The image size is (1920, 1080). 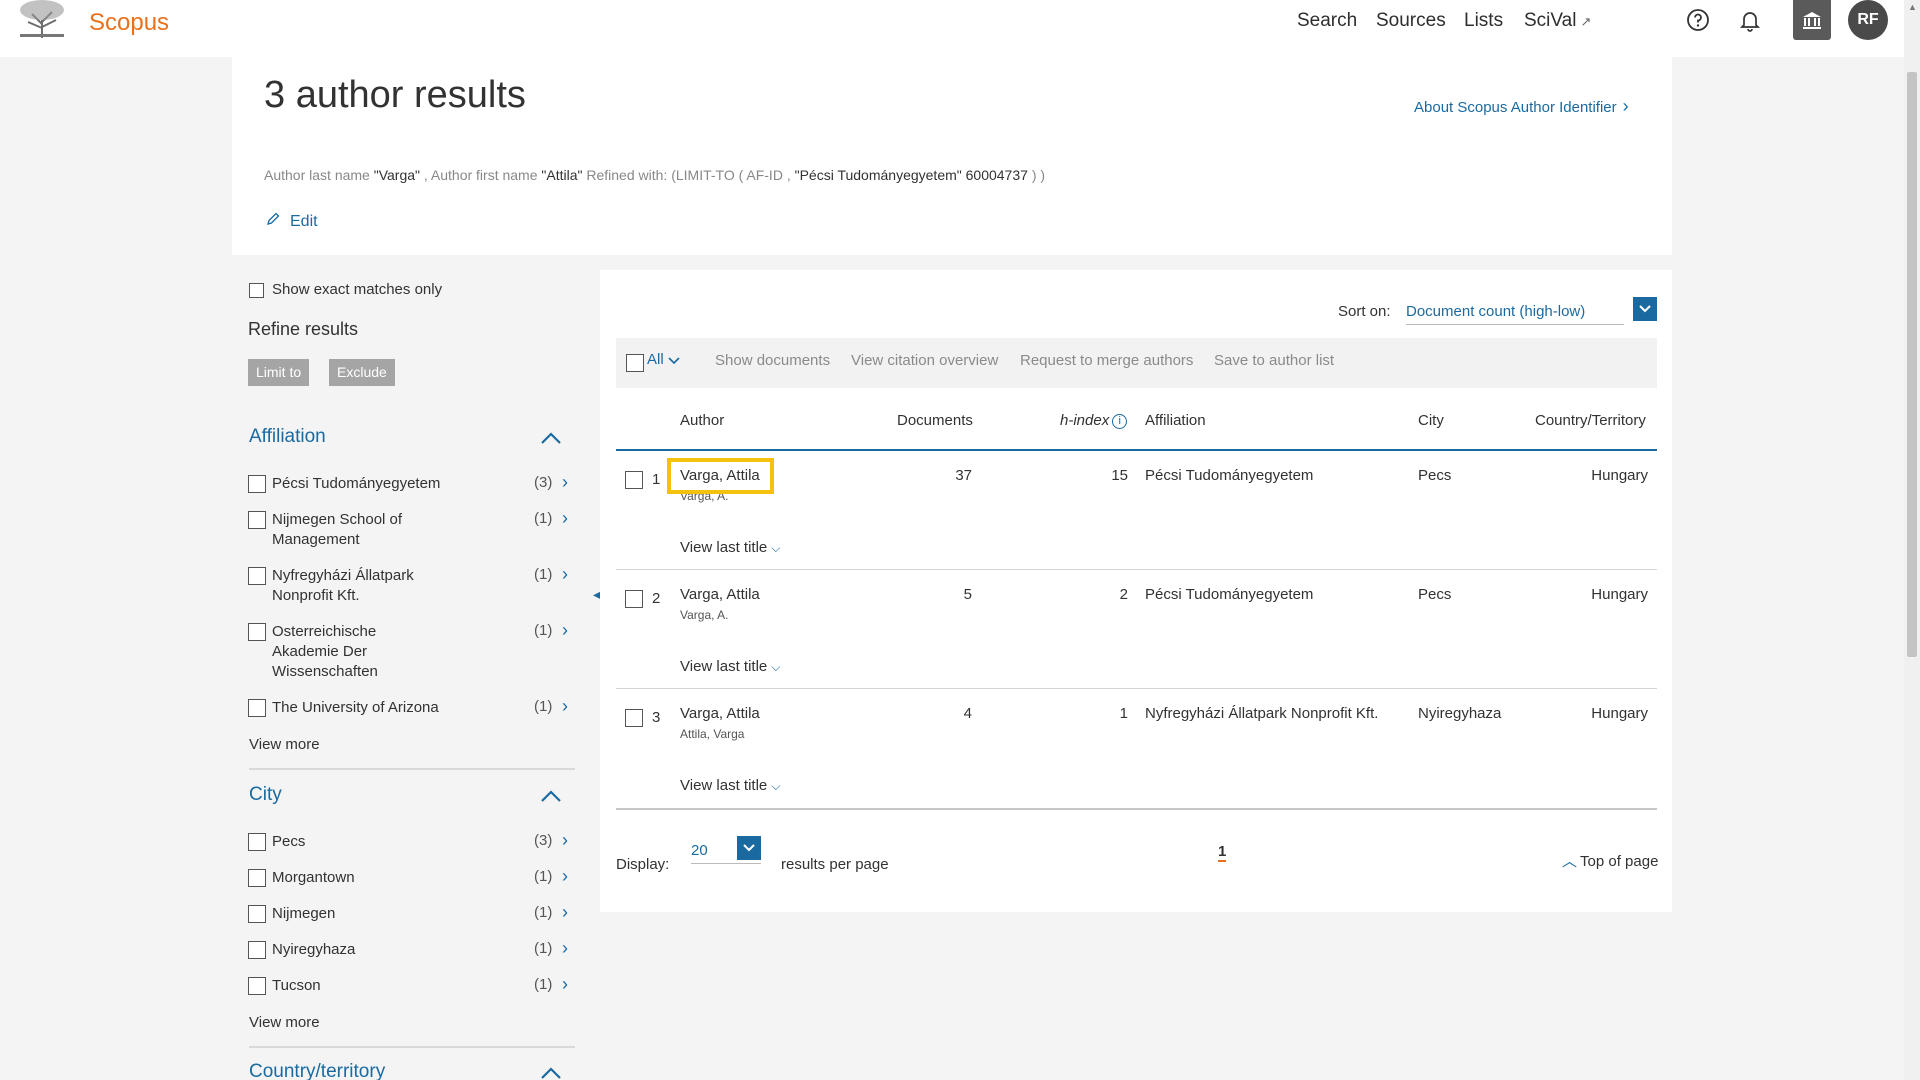 I want to click on select-all-checkbox, so click(x=635, y=363).